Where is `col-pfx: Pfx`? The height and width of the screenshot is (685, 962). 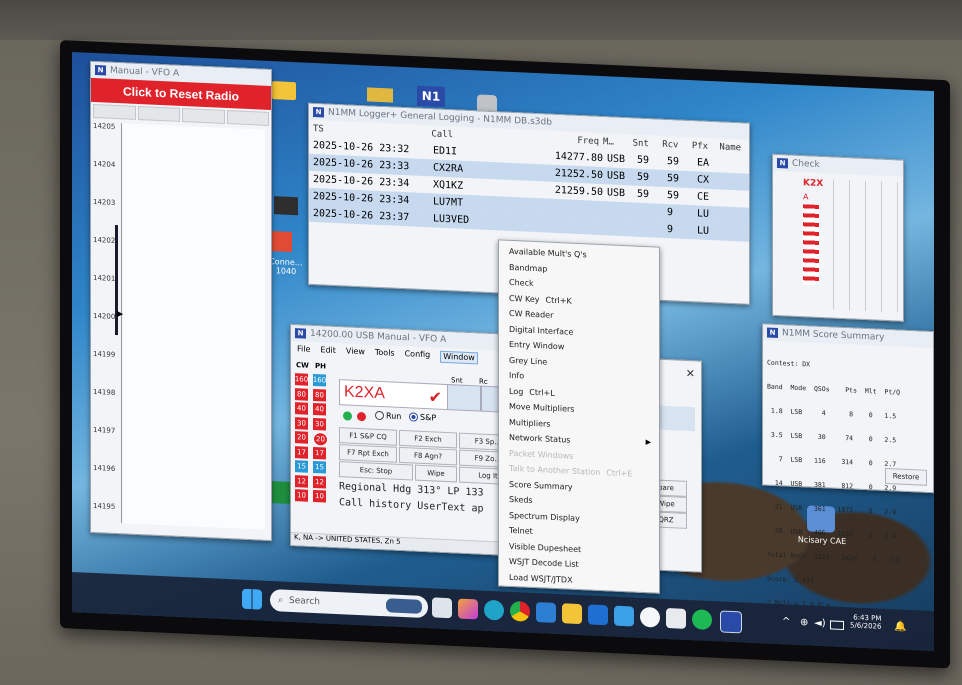 col-pfx: Pfx is located at coordinates (706, 146).